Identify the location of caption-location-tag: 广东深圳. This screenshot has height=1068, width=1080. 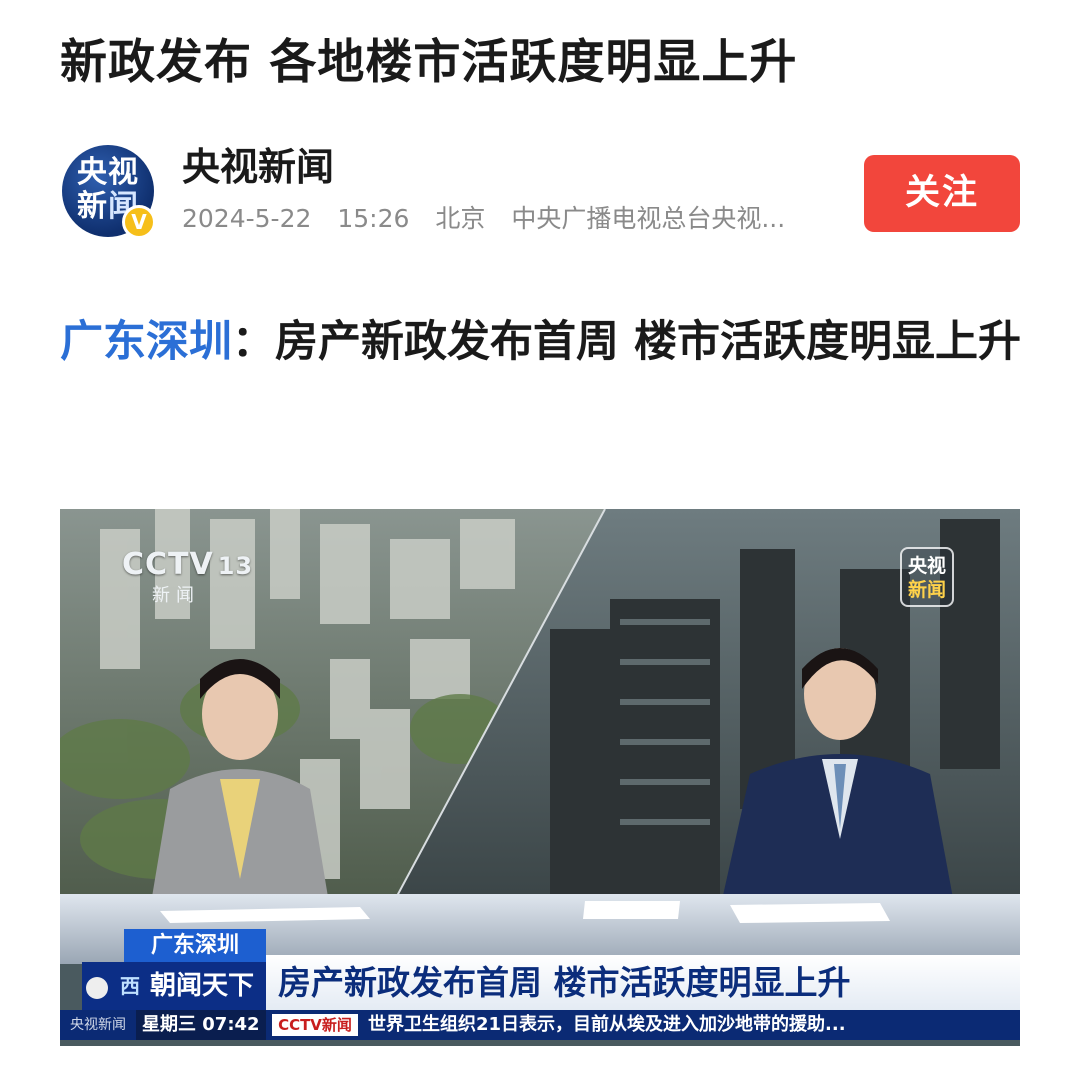
(195, 945).